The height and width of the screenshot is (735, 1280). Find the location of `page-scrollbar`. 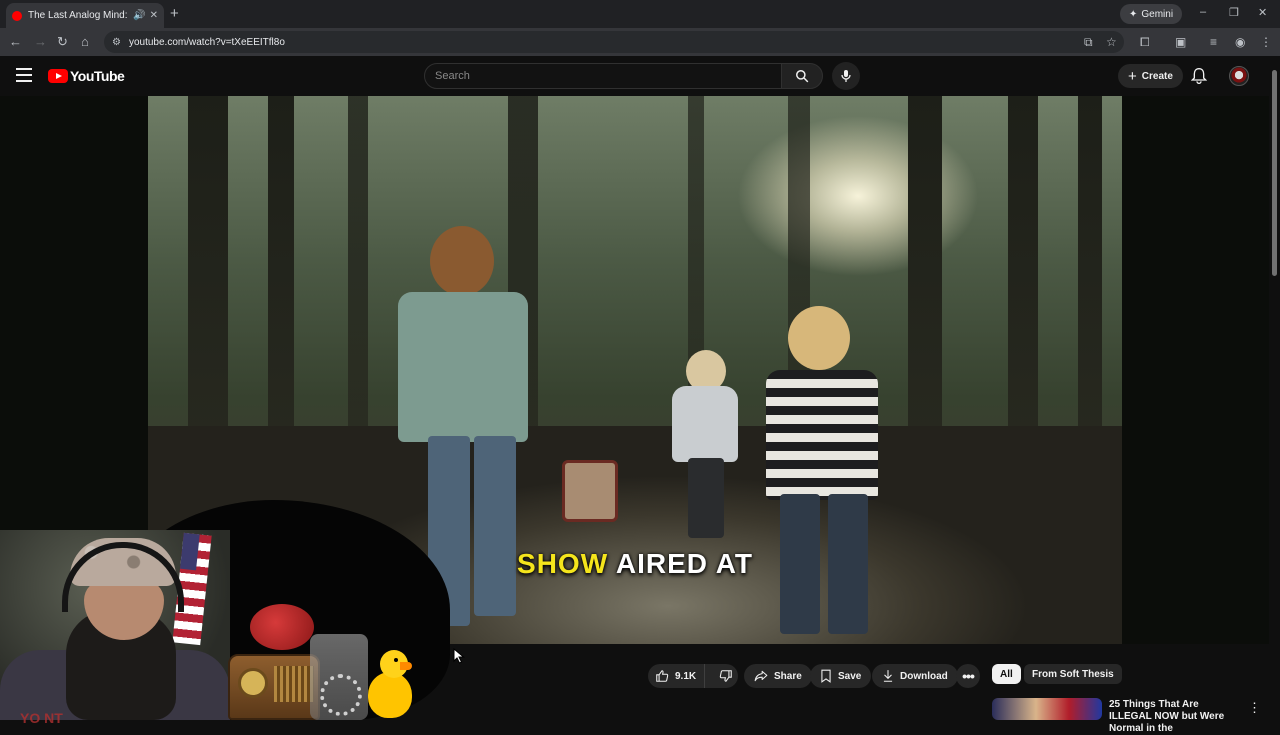

page-scrollbar is located at coordinates (1274, 388).